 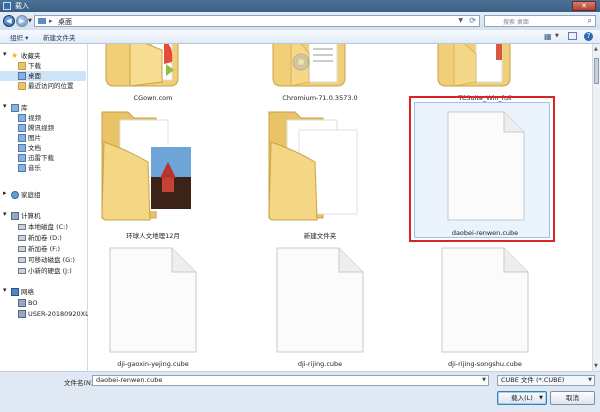 I want to click on file-name: dji-rijing.cube, so click(x=320, y=364).